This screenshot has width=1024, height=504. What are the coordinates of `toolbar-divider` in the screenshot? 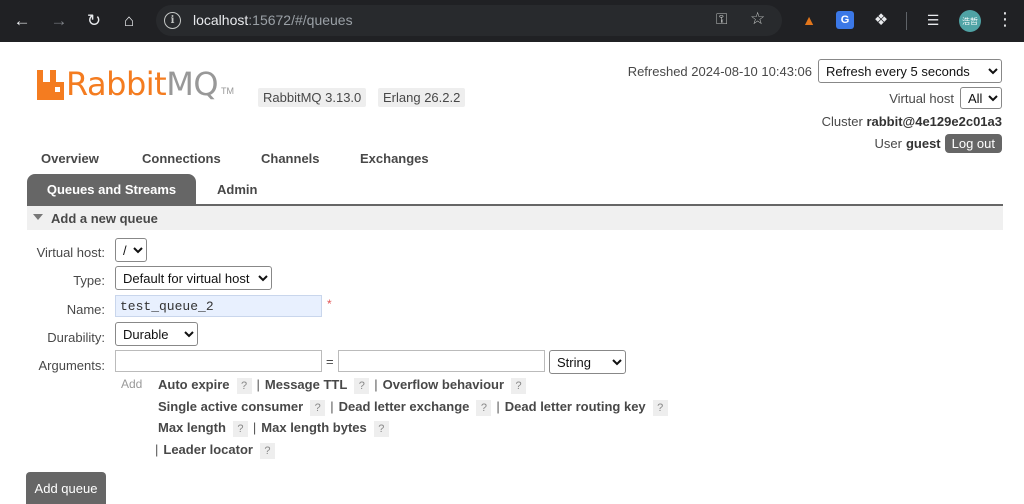 It's located at (906, 21).